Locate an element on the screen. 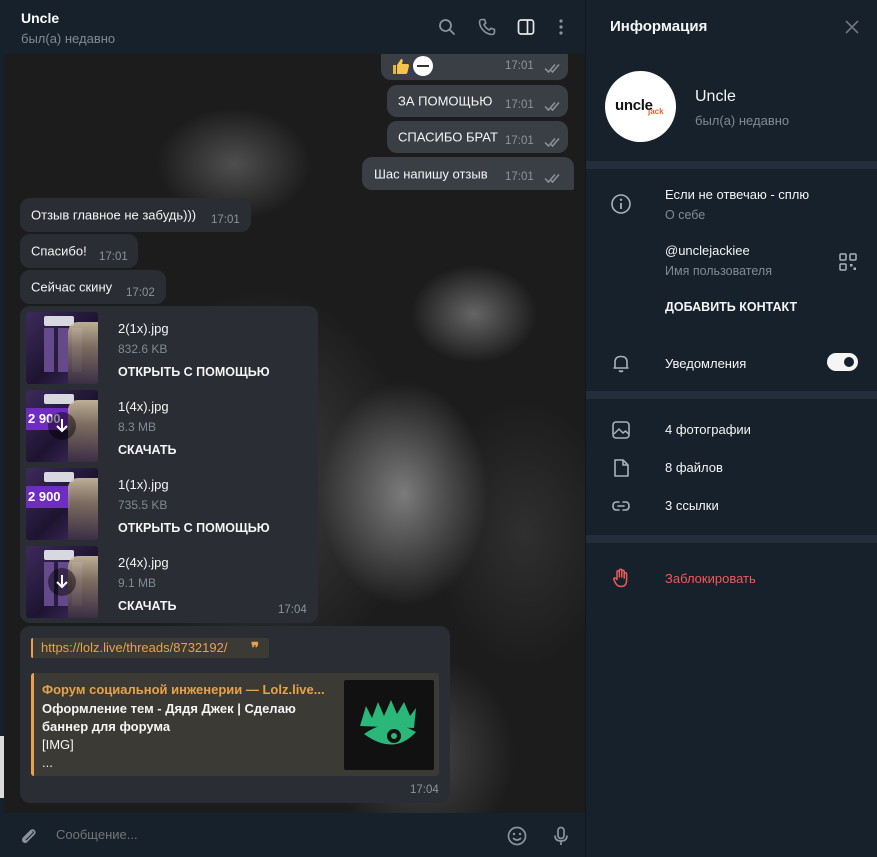 Image resolution: width=877 pixels, height=857 pixels. message-text: Отзыв главное не забудь))) is located at coordinates (114, 215).